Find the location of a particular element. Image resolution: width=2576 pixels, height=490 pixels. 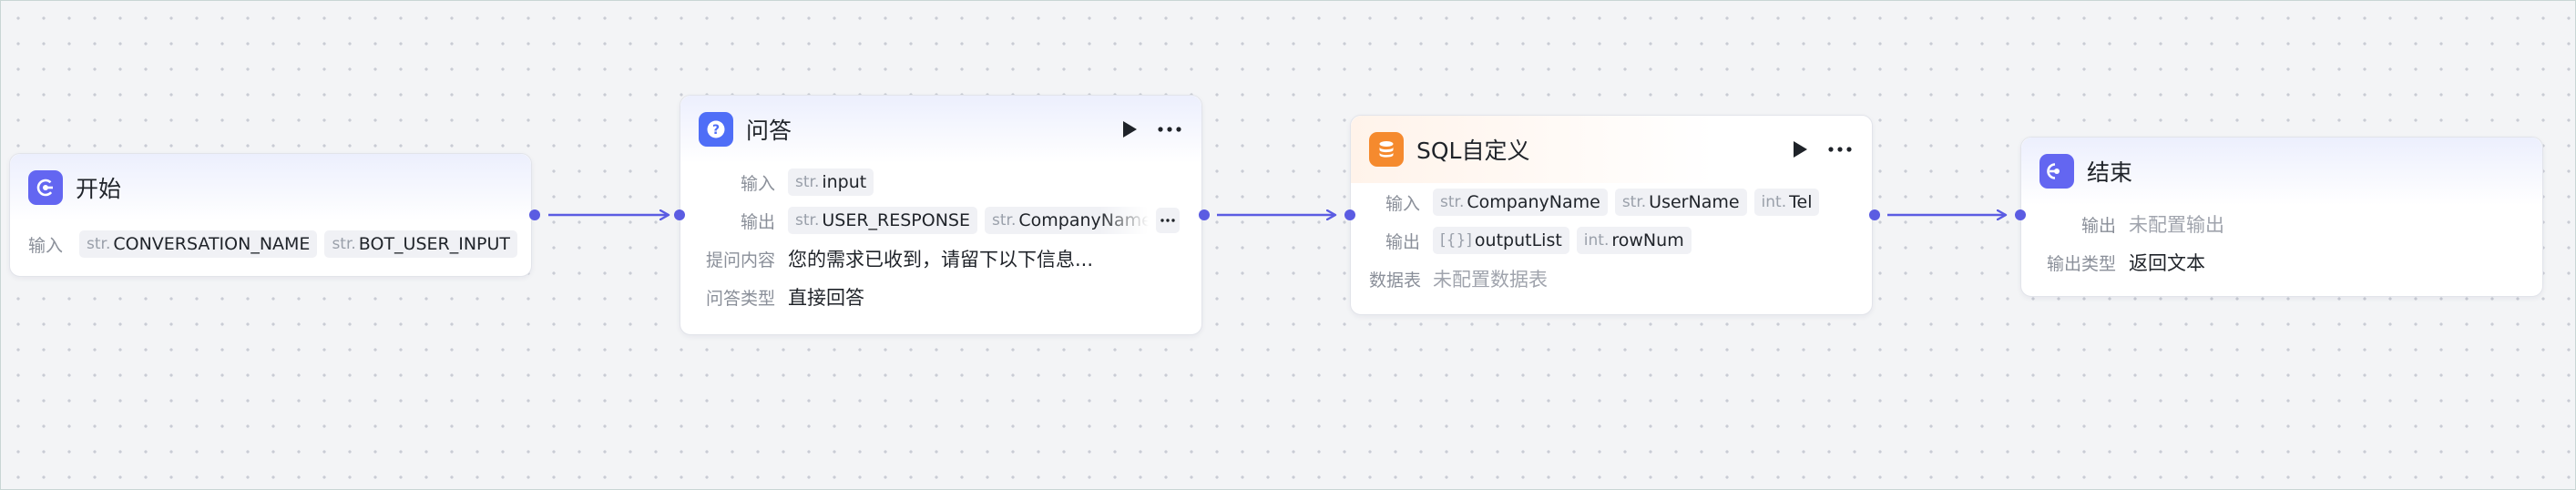

start-input-label: 输入 is located at coordinates (46, 246).